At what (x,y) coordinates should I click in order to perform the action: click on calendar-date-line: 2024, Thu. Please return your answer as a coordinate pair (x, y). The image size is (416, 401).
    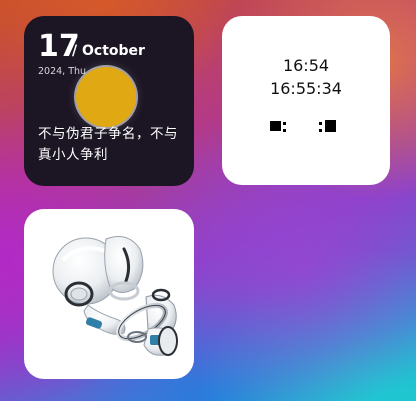
    Looking at the image, I should click on (62, 71).